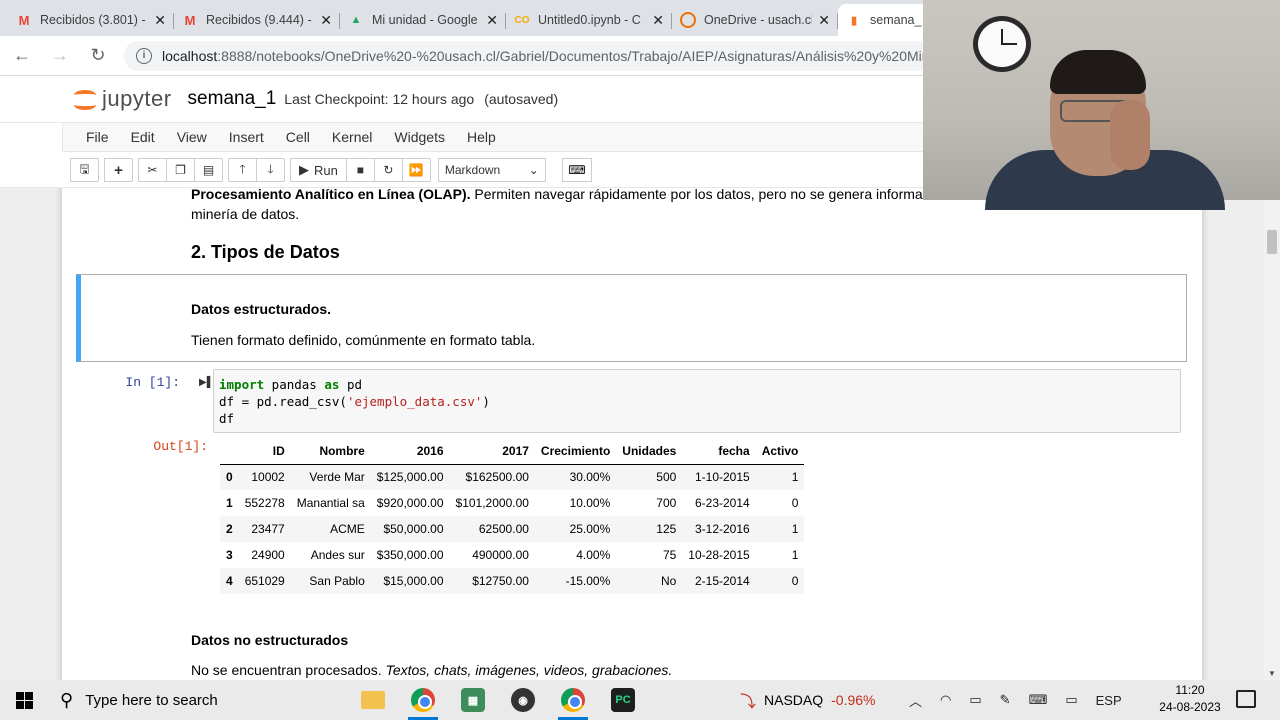  Describe the element at coordinates (229, 555) in the screenshot. I see `row-index: 3` at that location.